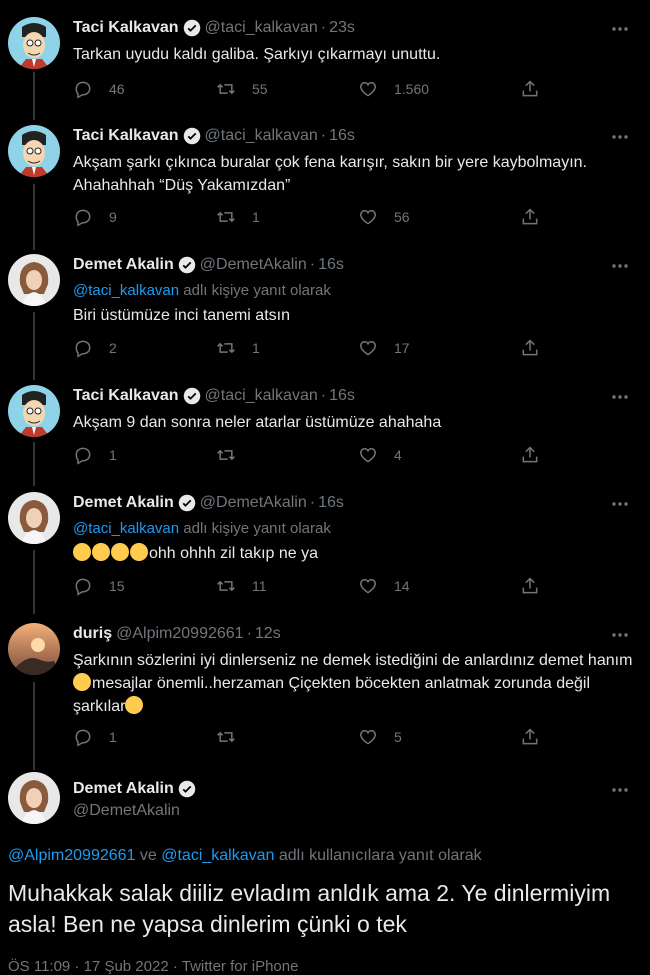  Describe the element at coordinates (179, 634) in the screenshot. I see `author-handle: @Alpim20992661` at that location.